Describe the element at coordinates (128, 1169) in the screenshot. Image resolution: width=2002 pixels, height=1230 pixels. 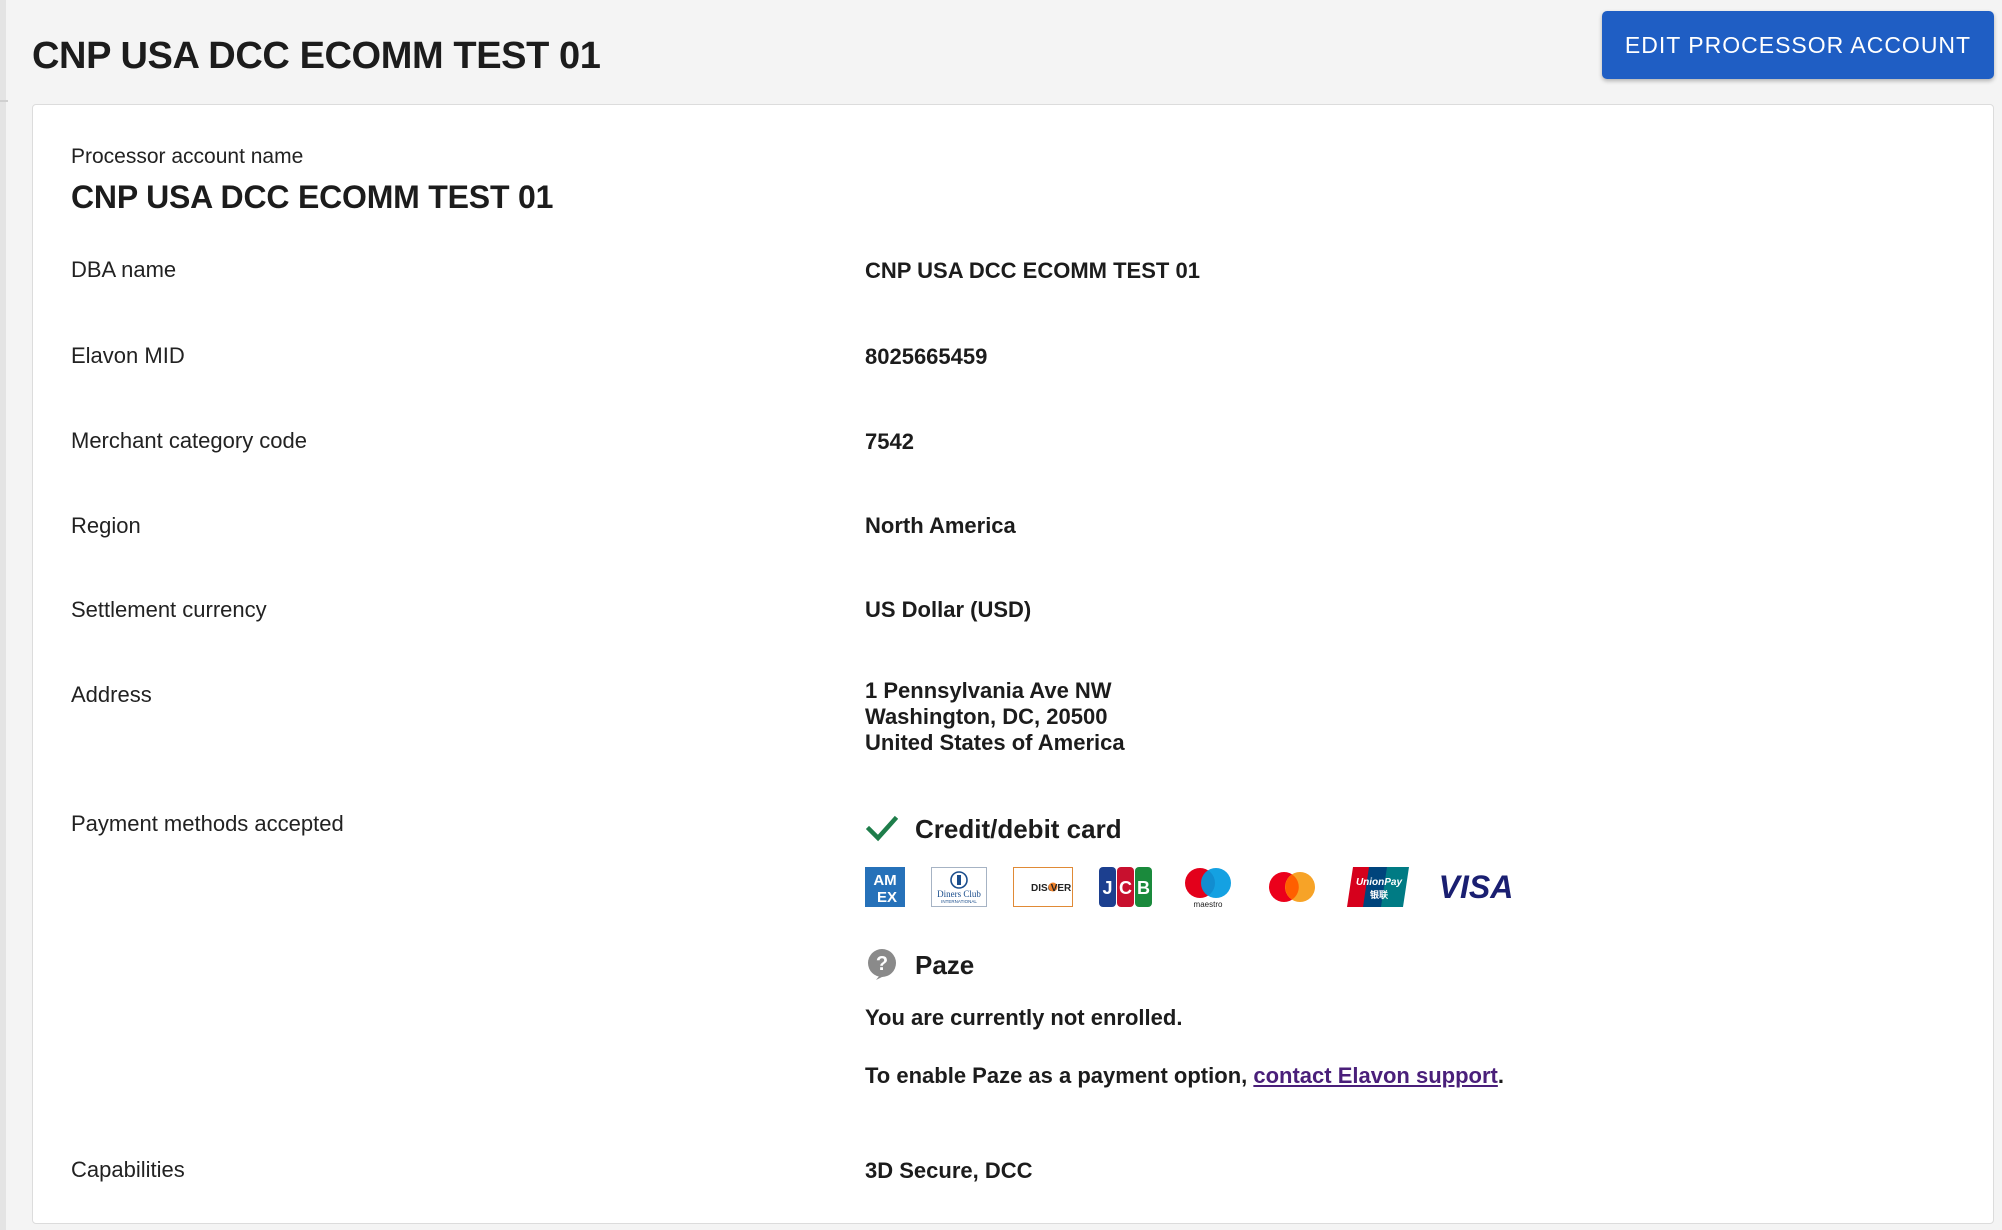
I see `capabilities-label: Capabilities` at that location.